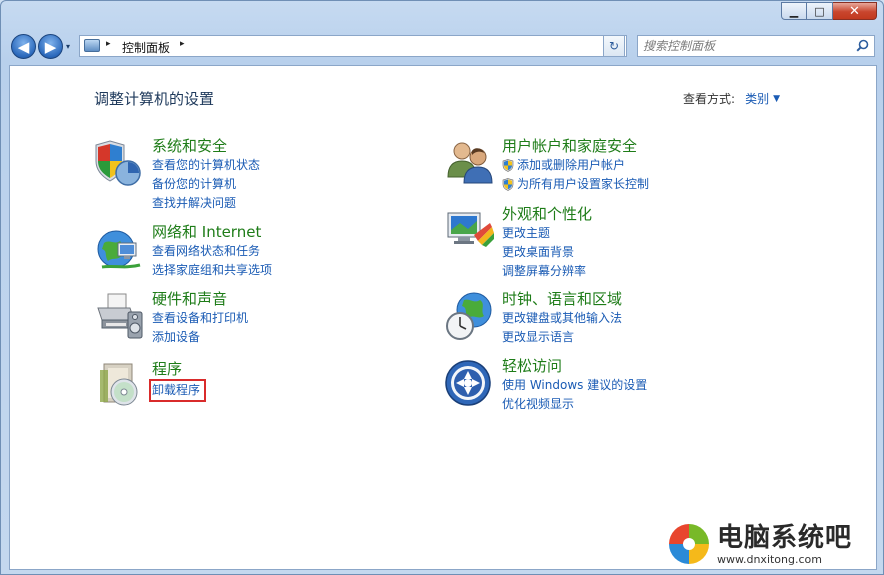 The height and width of the screenshot is (575, 884). Describe the element at coordinates (776, 98) in the screenshot. I see `dropdown-arrow-icon: ▼` at that location.